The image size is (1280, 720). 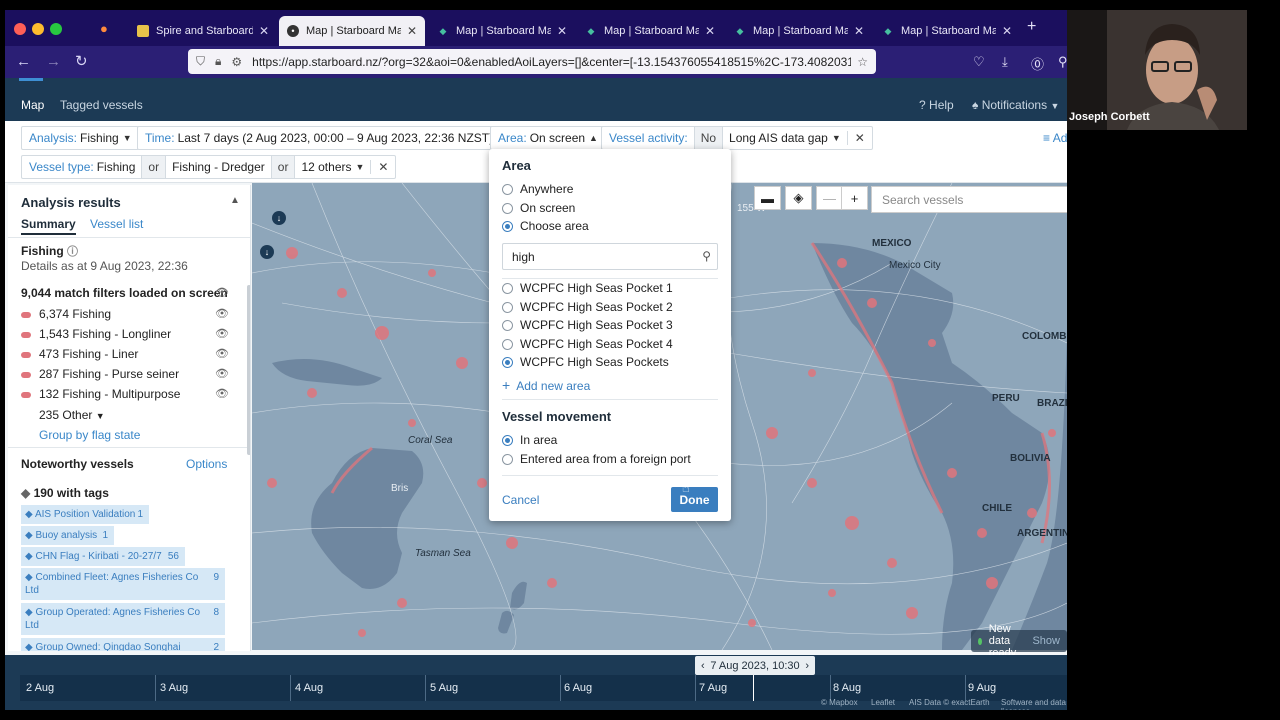 What do you see at coordinates (708, 138) in the screenshot?
I see `activity-no-toggle: No` at bounding box center [708, 138].